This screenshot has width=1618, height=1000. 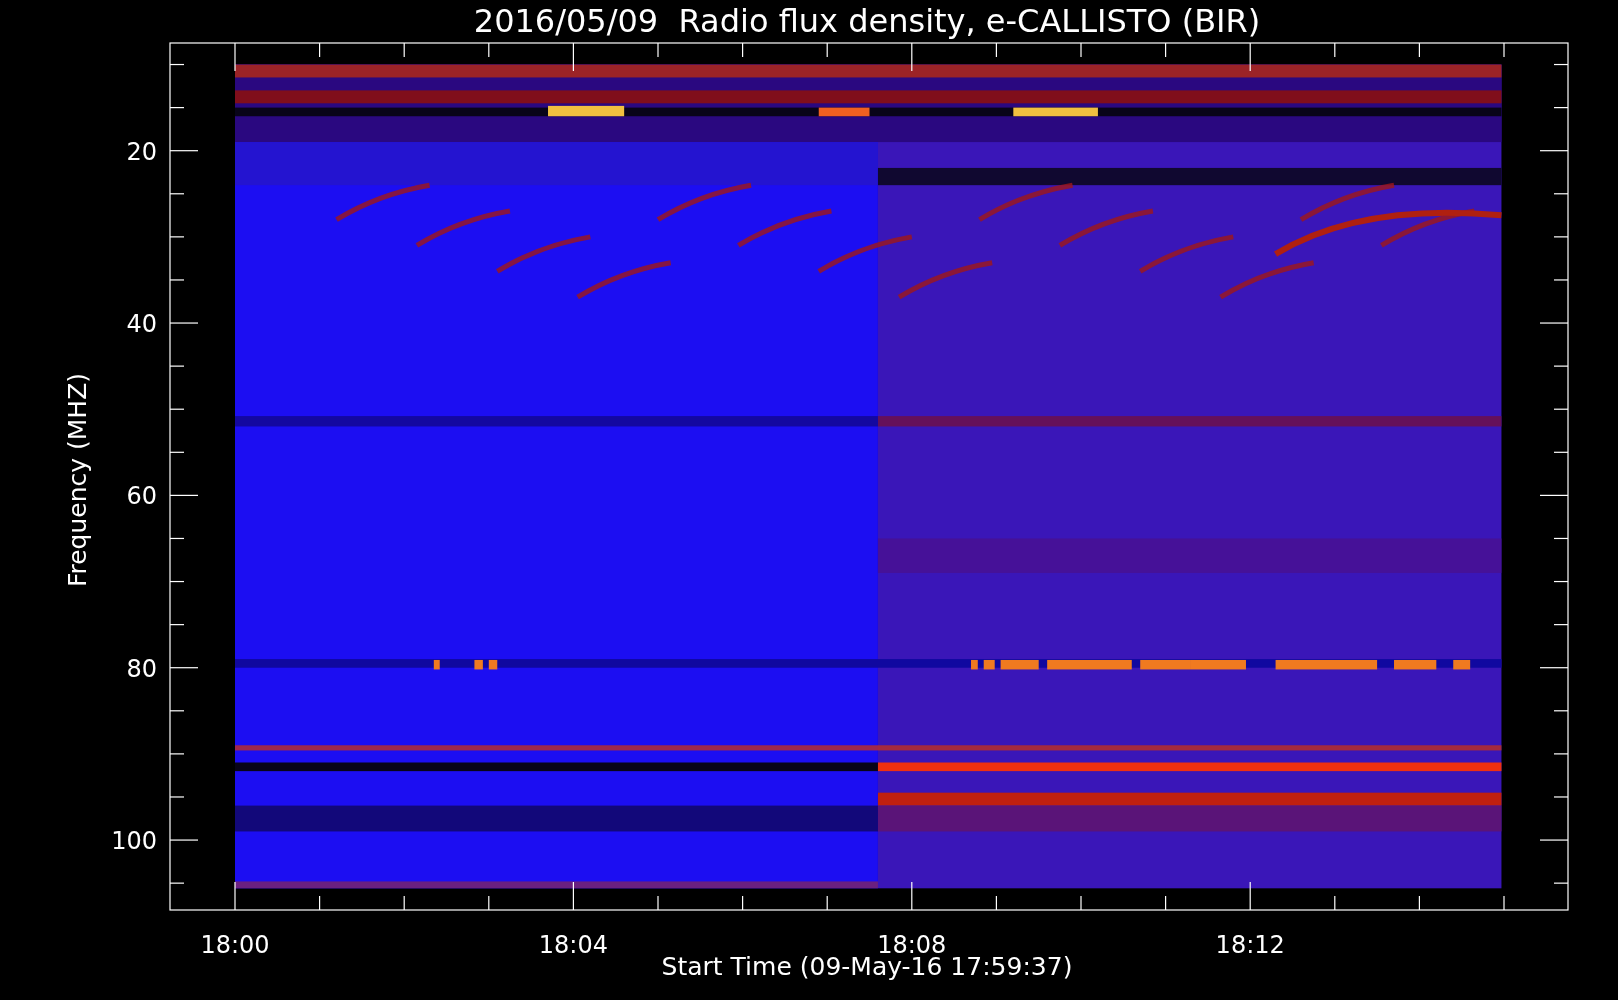 I want to click on chart-title: 2016/05/09 Radio flux density, e-CALLISTO (BIR), so click(x=867, y=21).